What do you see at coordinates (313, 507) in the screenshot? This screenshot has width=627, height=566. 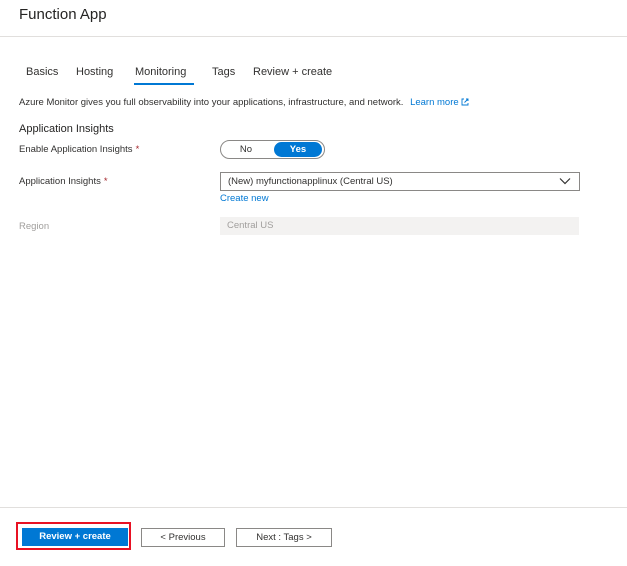 I see `footer-divider` at bounding box center [313, 507].